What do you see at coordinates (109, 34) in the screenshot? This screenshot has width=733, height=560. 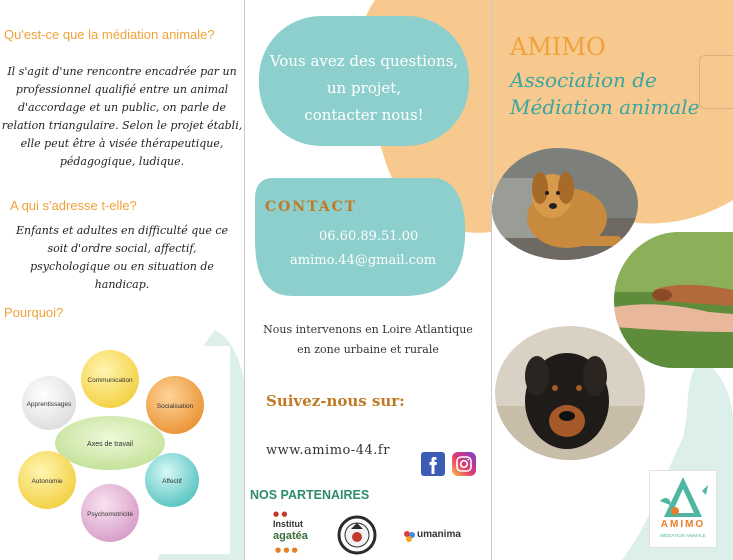 I see `heading-what-is: Qu'est-ce que la médiation animale?` at bounding box center [109, 34].